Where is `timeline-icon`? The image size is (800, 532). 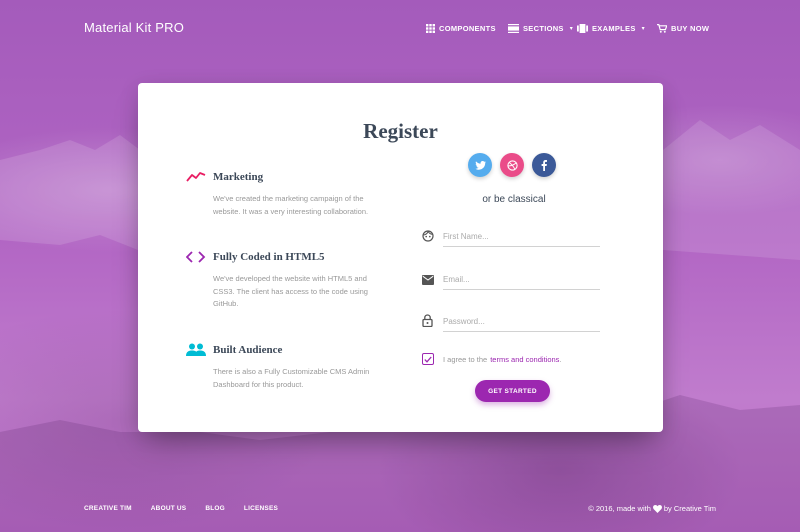
timeline-icon is located at coordinates (197, 177).